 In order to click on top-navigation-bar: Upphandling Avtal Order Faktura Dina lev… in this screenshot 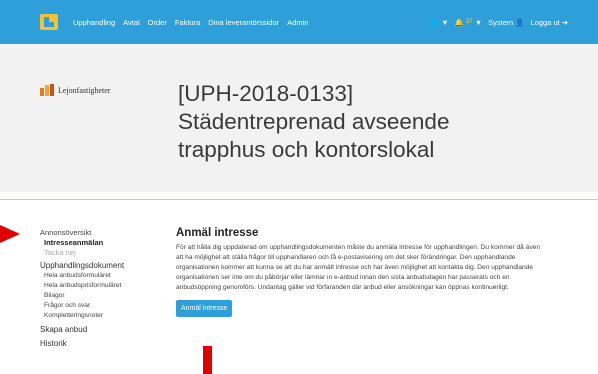, I will do `click(299, 22)`.